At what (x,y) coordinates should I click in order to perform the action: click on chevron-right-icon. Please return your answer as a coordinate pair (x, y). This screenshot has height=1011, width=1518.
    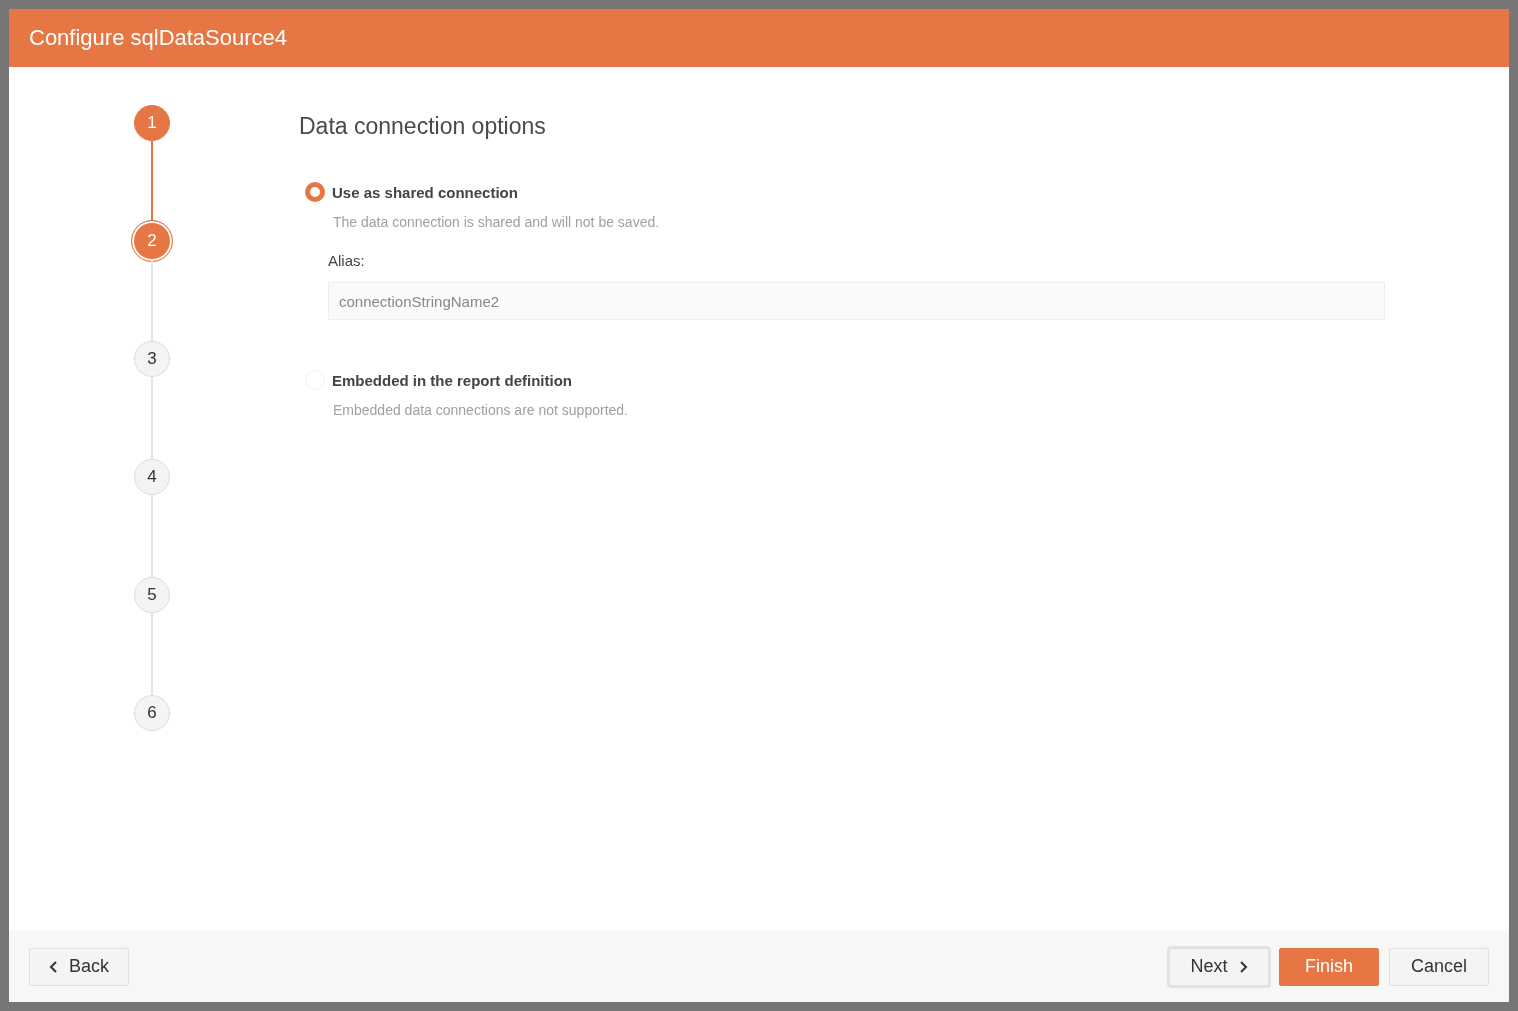
    Looking at the image, I should click on (1242, 966).